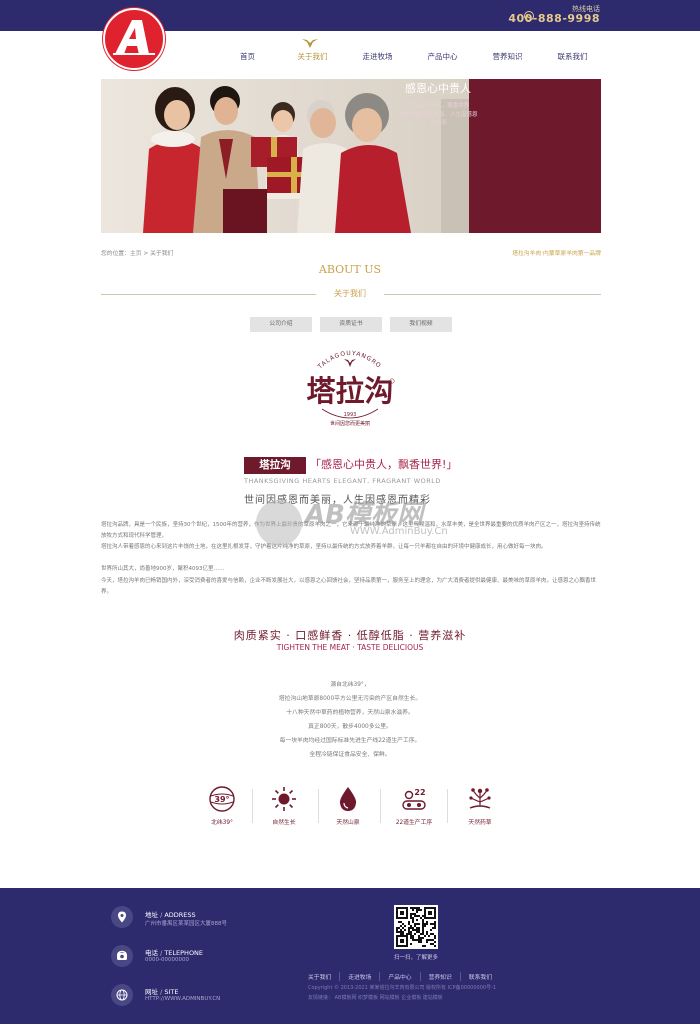 This screenshot has height=1024, width=700. Describe the element at coordinates (350, 635) in the screenshot. I see `features-title: 肉质紧实 · 口感鲜香 · 低醇低脂 · 营养滋补` at that location.